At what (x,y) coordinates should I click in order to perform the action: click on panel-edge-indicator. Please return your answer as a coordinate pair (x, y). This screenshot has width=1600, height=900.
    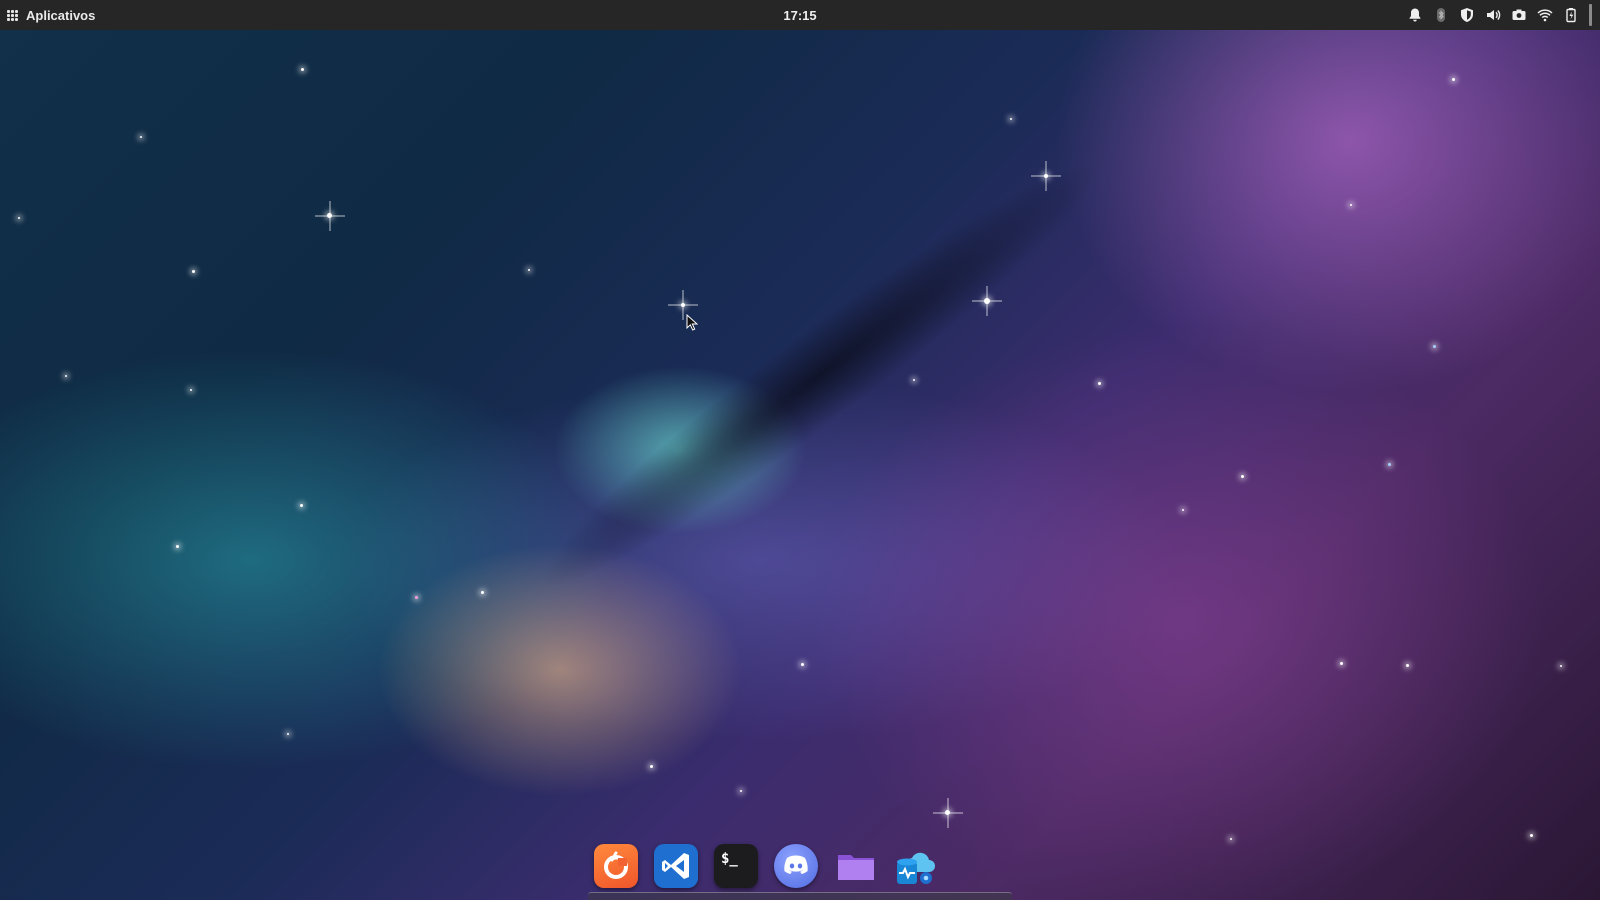
    Looking at the image, I should click on (1590, 15).